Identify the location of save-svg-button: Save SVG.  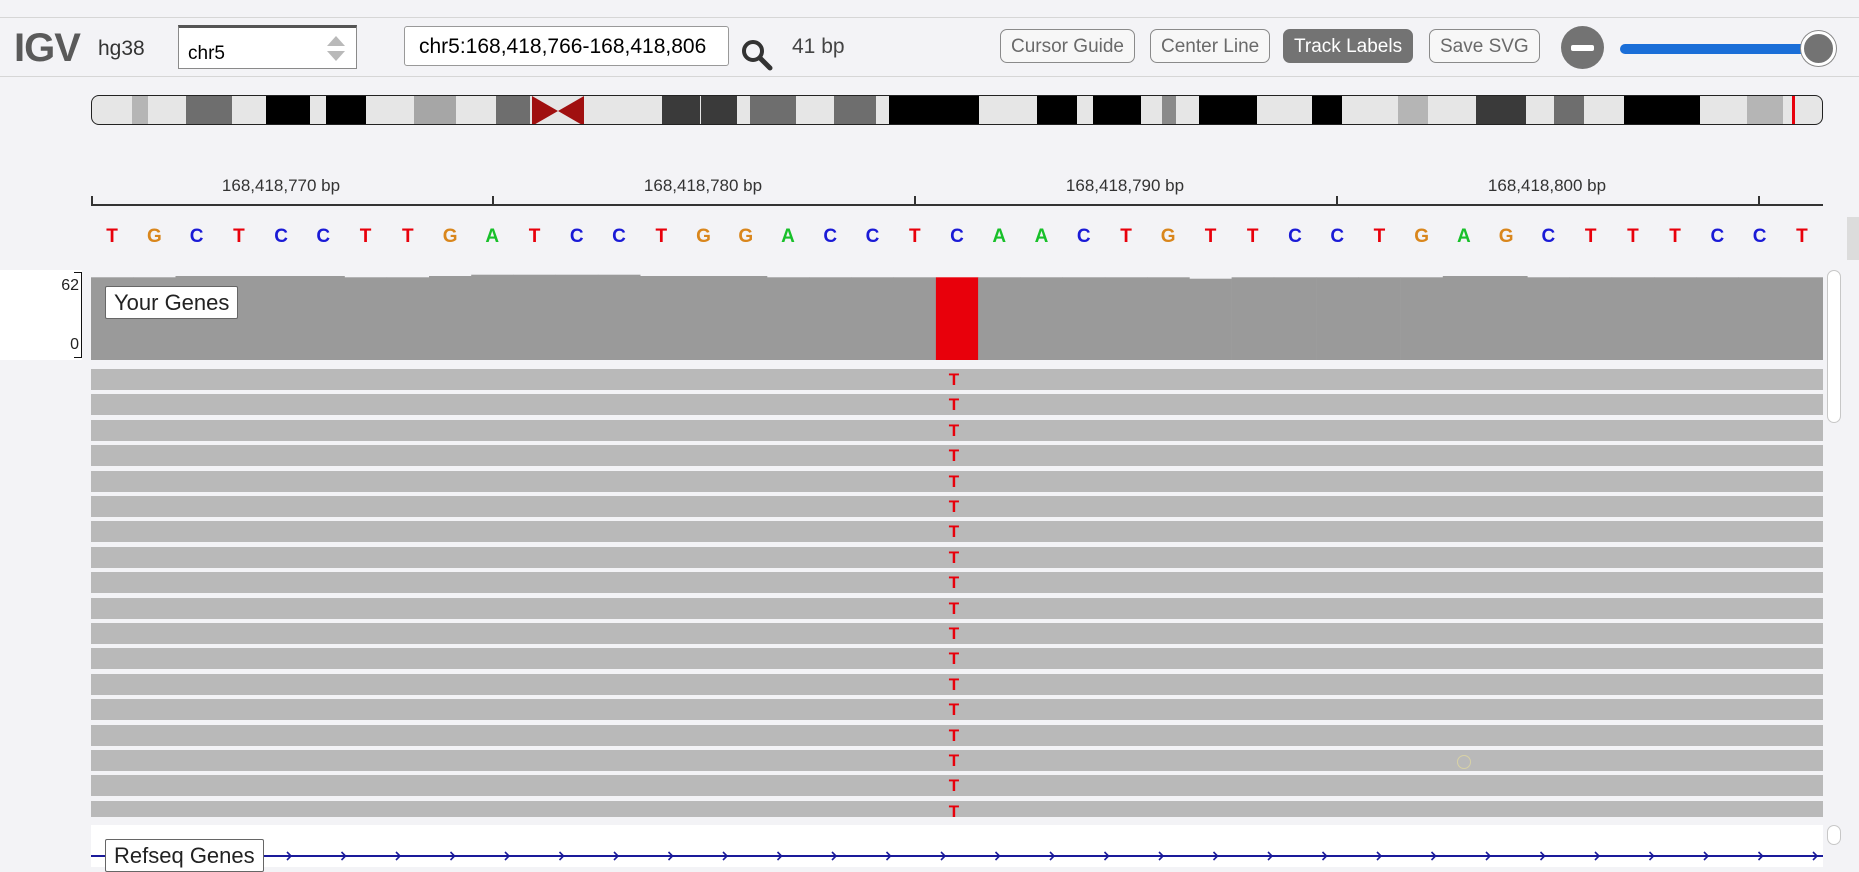
(1484, 46).